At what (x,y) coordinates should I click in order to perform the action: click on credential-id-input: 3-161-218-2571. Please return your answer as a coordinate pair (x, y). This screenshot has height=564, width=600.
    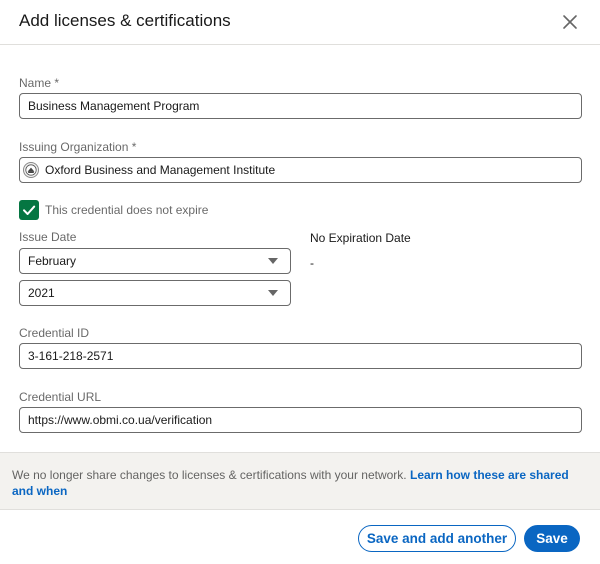
    Looking at the image, I should click on (300, 356).